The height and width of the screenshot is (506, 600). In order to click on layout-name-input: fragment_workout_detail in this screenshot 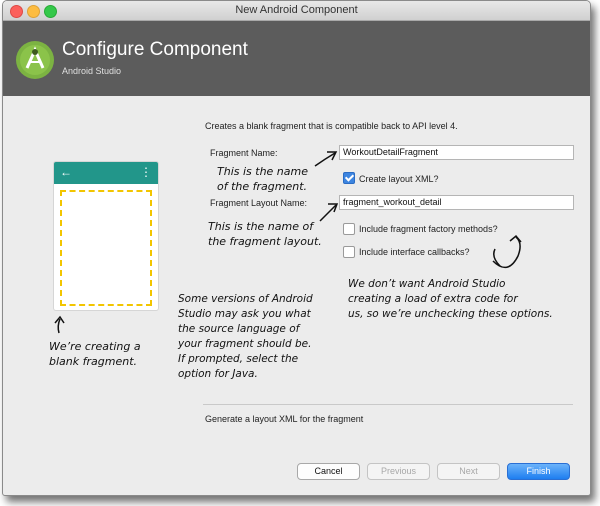, I will do `click(456, 202)`.